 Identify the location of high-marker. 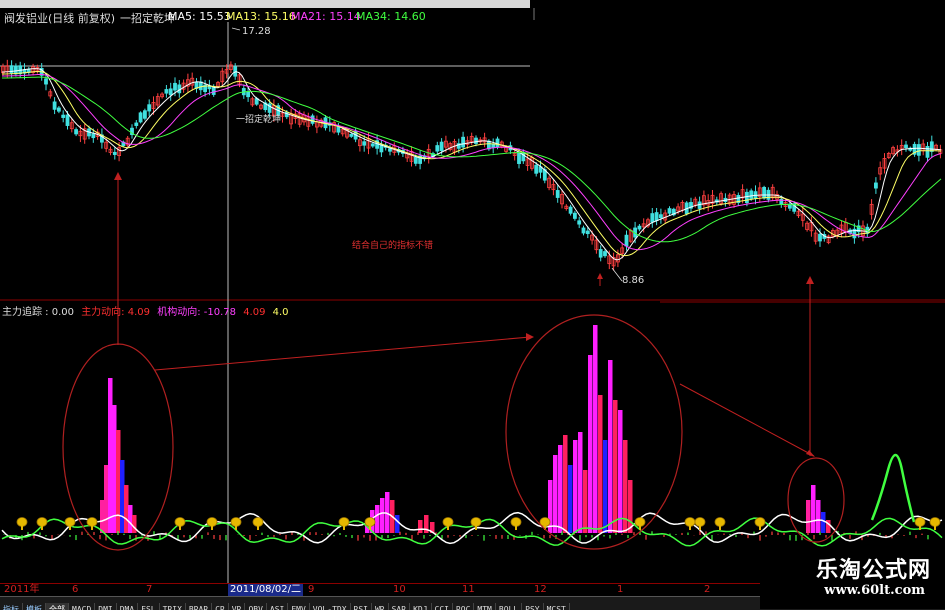
(236, 29).